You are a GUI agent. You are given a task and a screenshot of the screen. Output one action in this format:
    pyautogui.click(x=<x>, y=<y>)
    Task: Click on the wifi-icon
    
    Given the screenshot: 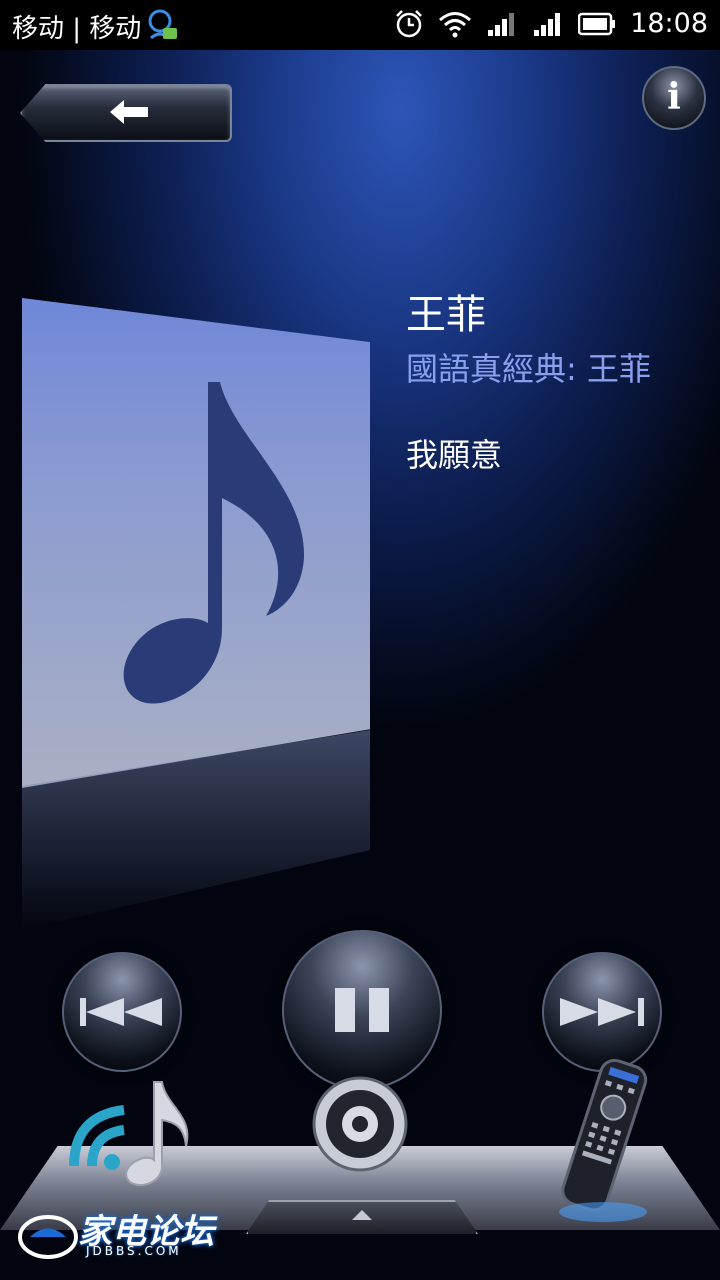 What is the action you would take?
    pyautogui.click(x=455, y=24)
    